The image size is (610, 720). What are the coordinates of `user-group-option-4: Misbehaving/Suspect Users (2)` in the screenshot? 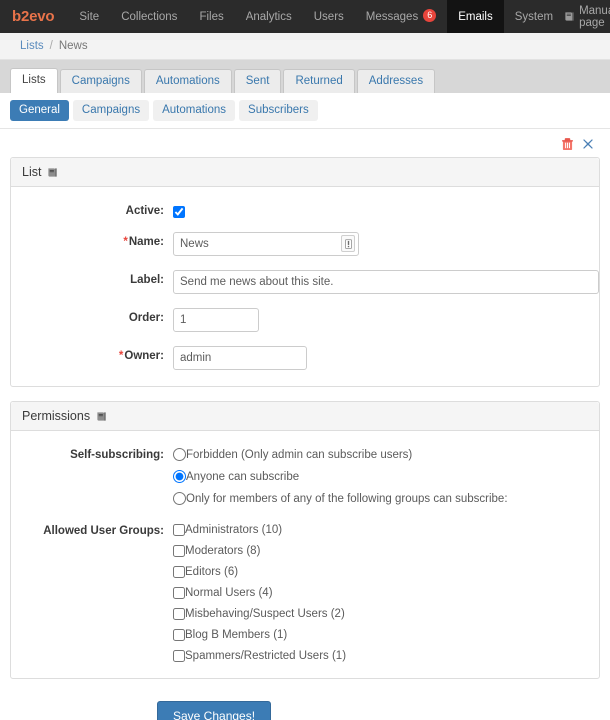 It's located at (381, 614).